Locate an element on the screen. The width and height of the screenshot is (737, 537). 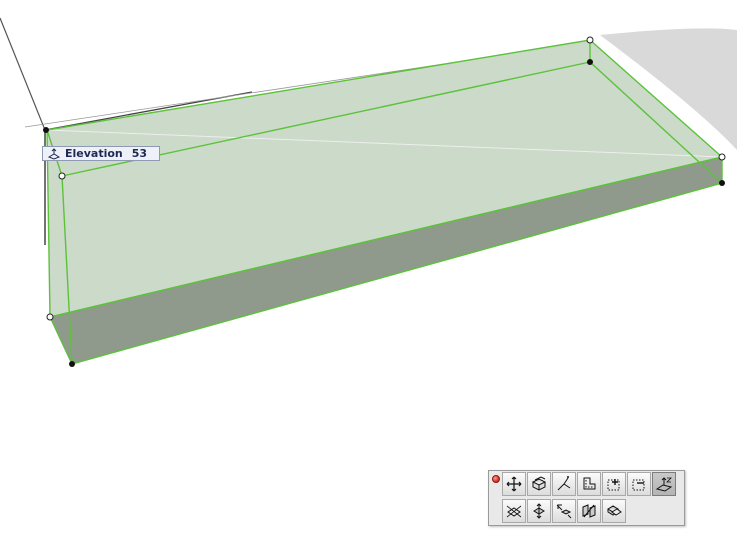
drag-pivot-button is located at coordinates (564, 484).